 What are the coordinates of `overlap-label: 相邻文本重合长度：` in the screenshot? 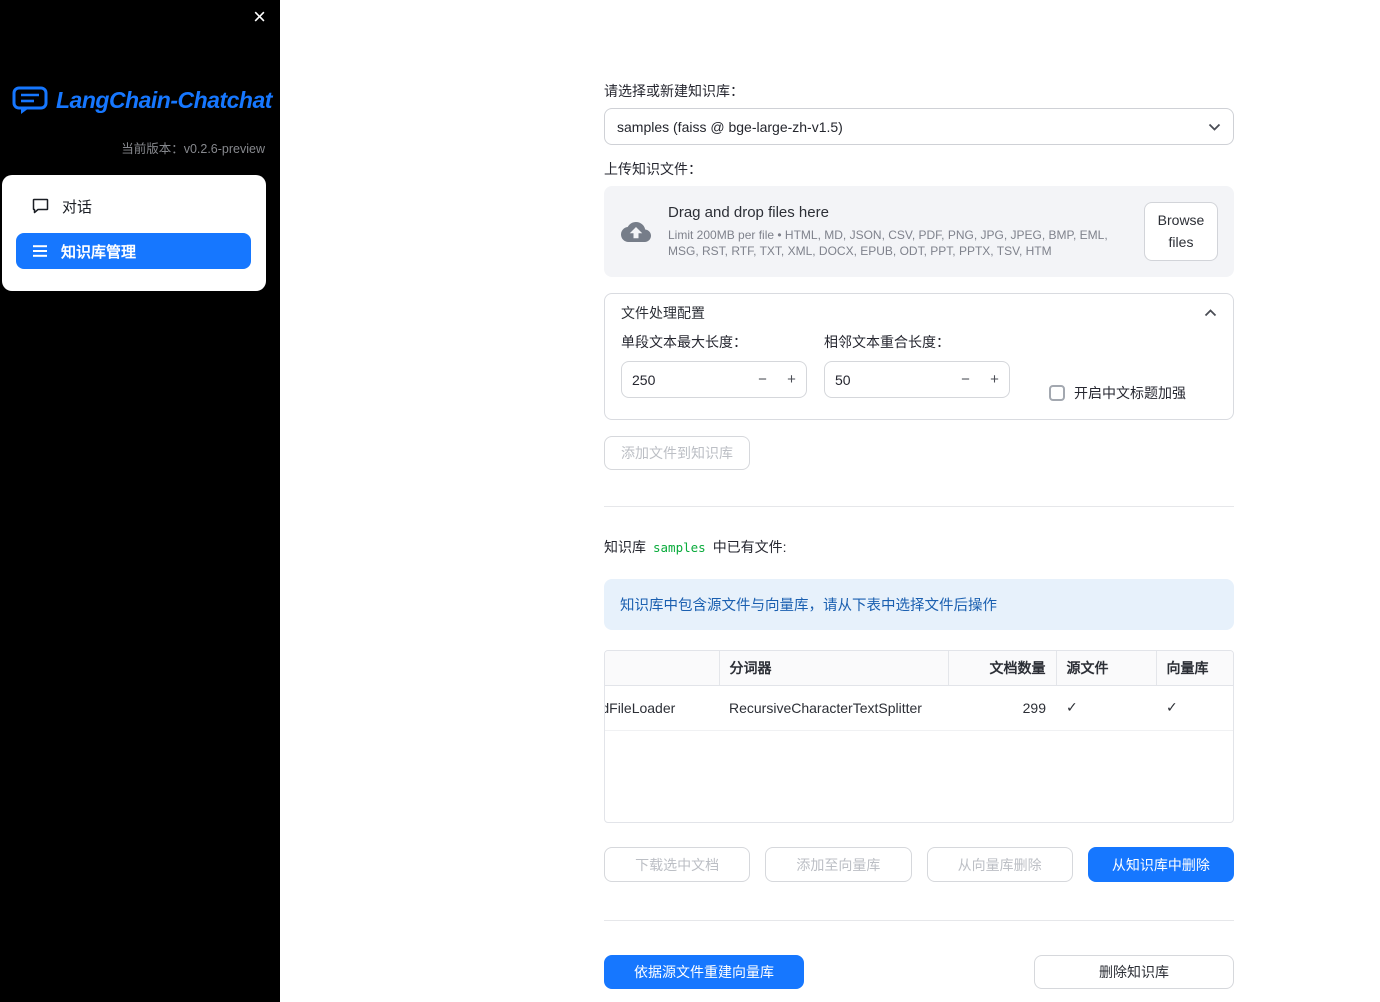 It's located at (887, 342).